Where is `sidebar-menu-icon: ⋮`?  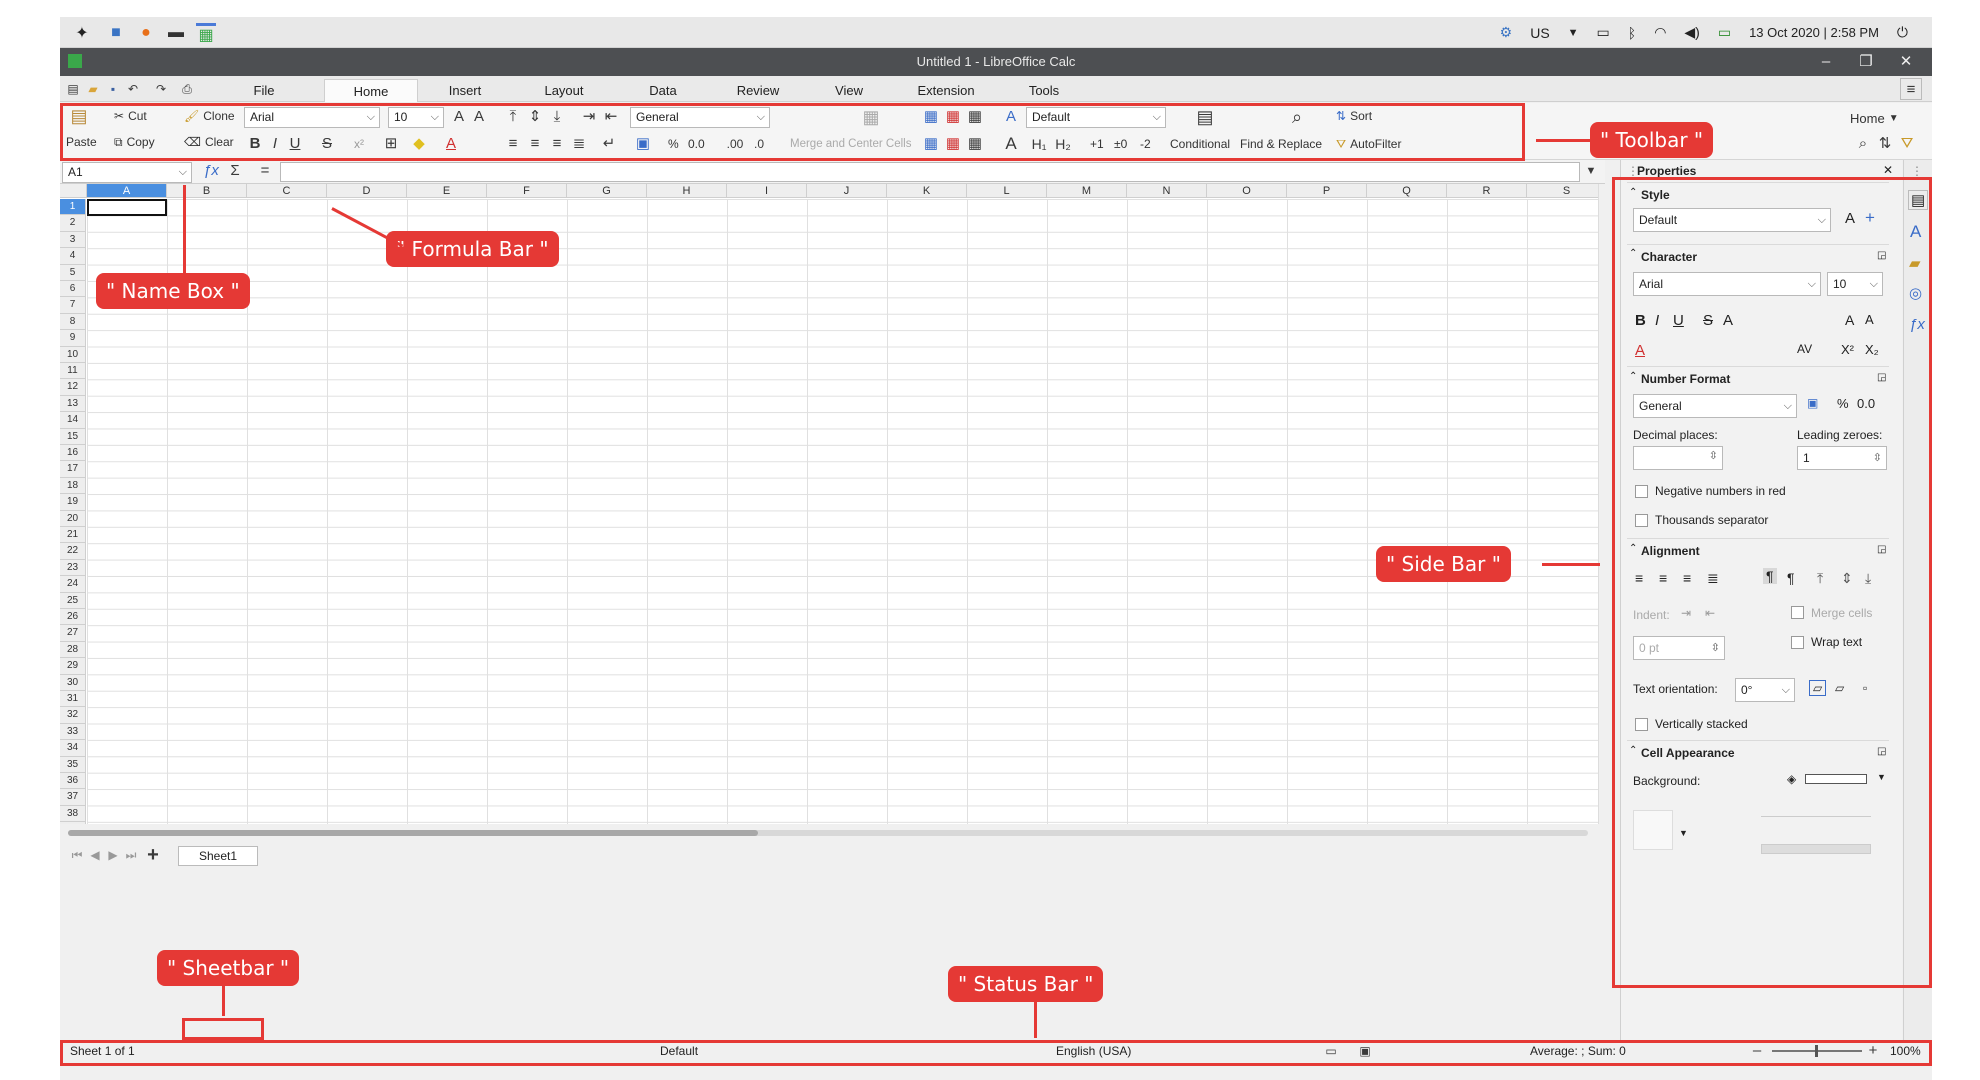 sidebar-menu-icon: ⋮ is located at coordinates (1917, 171).